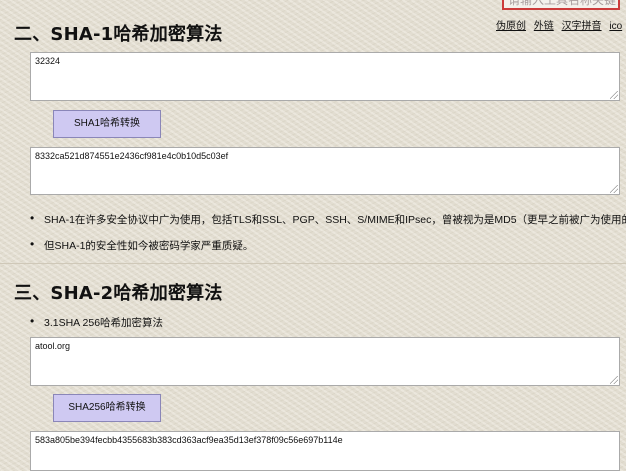  Describe the element at coordinates (561, 5) in the screenshot. I see `tool-search-input: 请输入工具名称关键词` at that location.